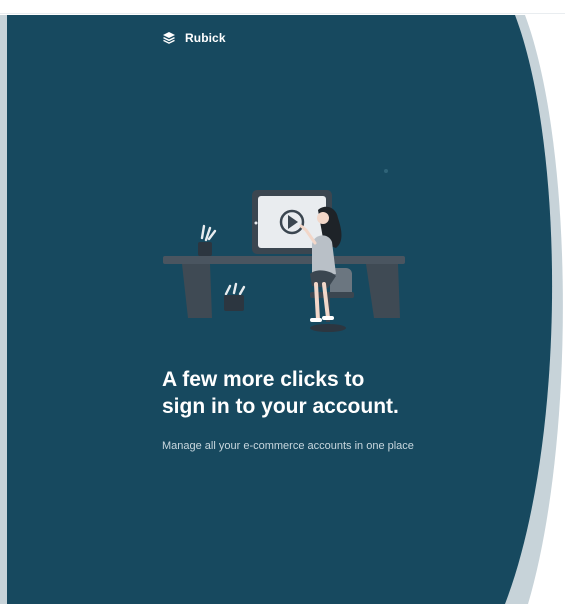 This screenshot has width=565, height=604. Describe the element at coordinates (263, 379) in the screenshot. I see `headline-line-1: A few more clicks to` at that location.